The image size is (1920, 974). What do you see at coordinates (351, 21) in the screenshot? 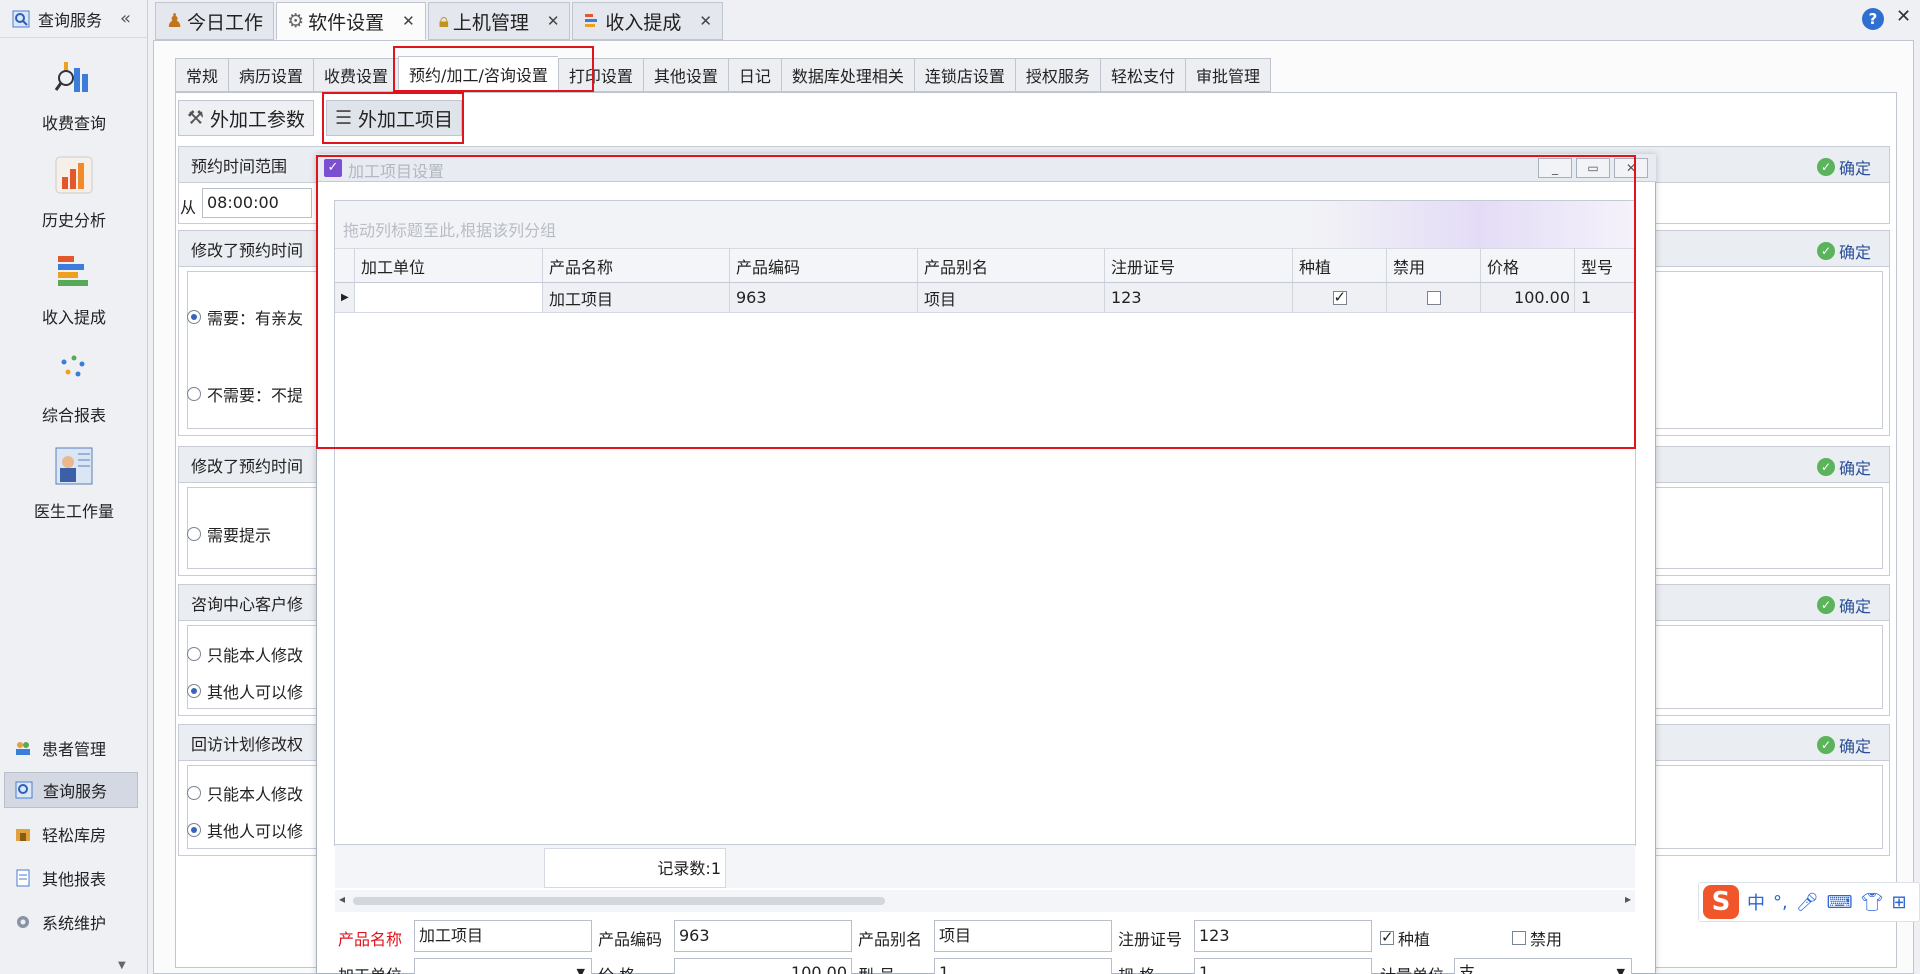
I see `tab-software-settings: ⚙ 软件设置 ✕` at bounding box center [351, 21].